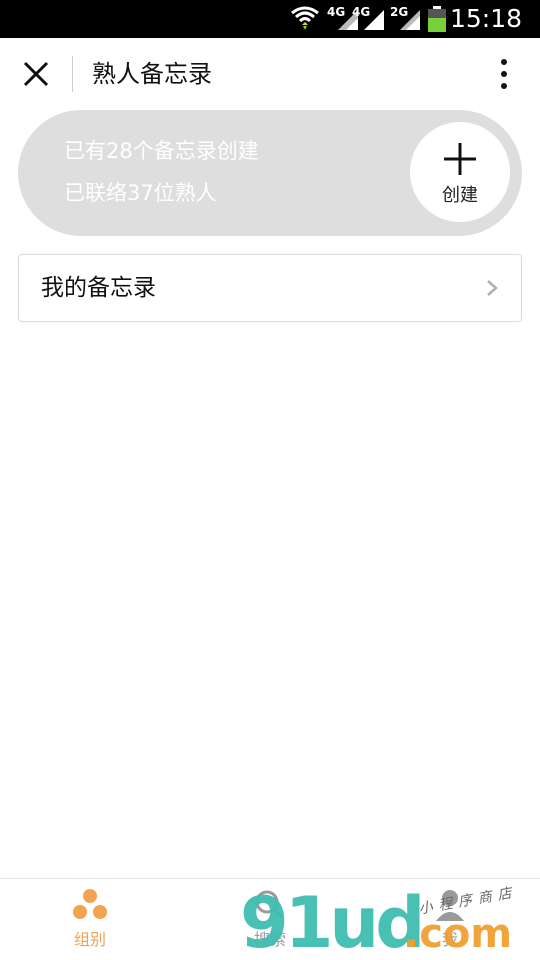 This screenshot has width=540, height=960. I want to click on create-button: 创建, so click(460, 172).